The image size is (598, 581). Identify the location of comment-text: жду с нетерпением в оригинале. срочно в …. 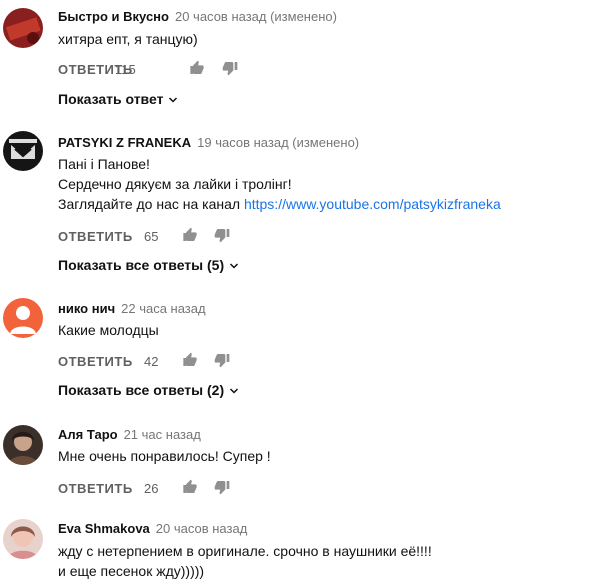
(245, 561).